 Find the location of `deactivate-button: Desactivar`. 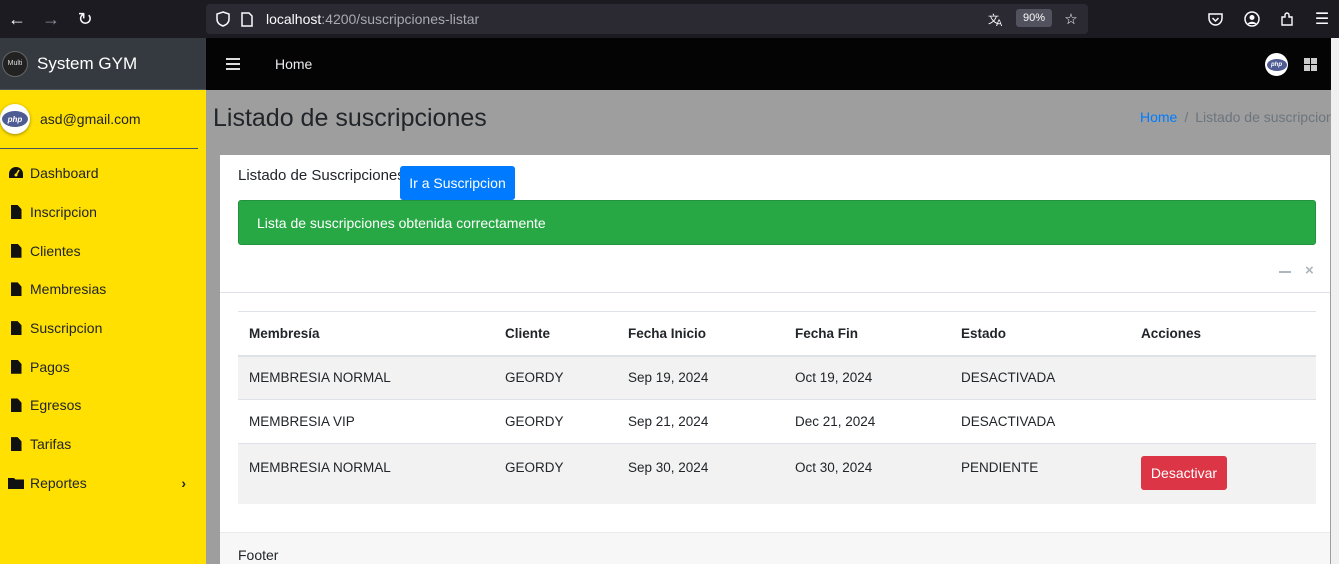

deactivate-button: Desactivar is located at coordinates (1184, 473).